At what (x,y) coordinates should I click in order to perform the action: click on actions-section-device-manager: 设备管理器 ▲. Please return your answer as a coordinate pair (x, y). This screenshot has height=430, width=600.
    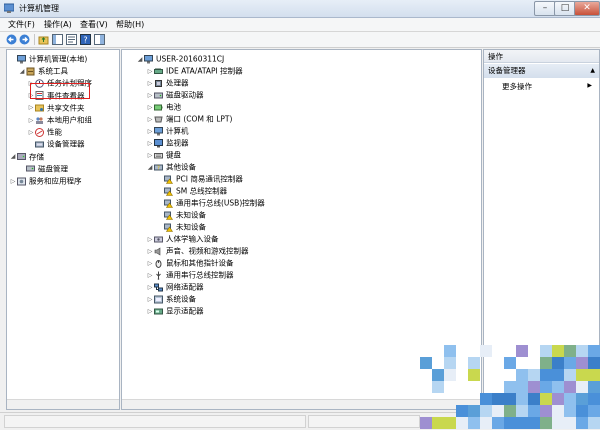
    Looking at the image, I should click on (541, 71).